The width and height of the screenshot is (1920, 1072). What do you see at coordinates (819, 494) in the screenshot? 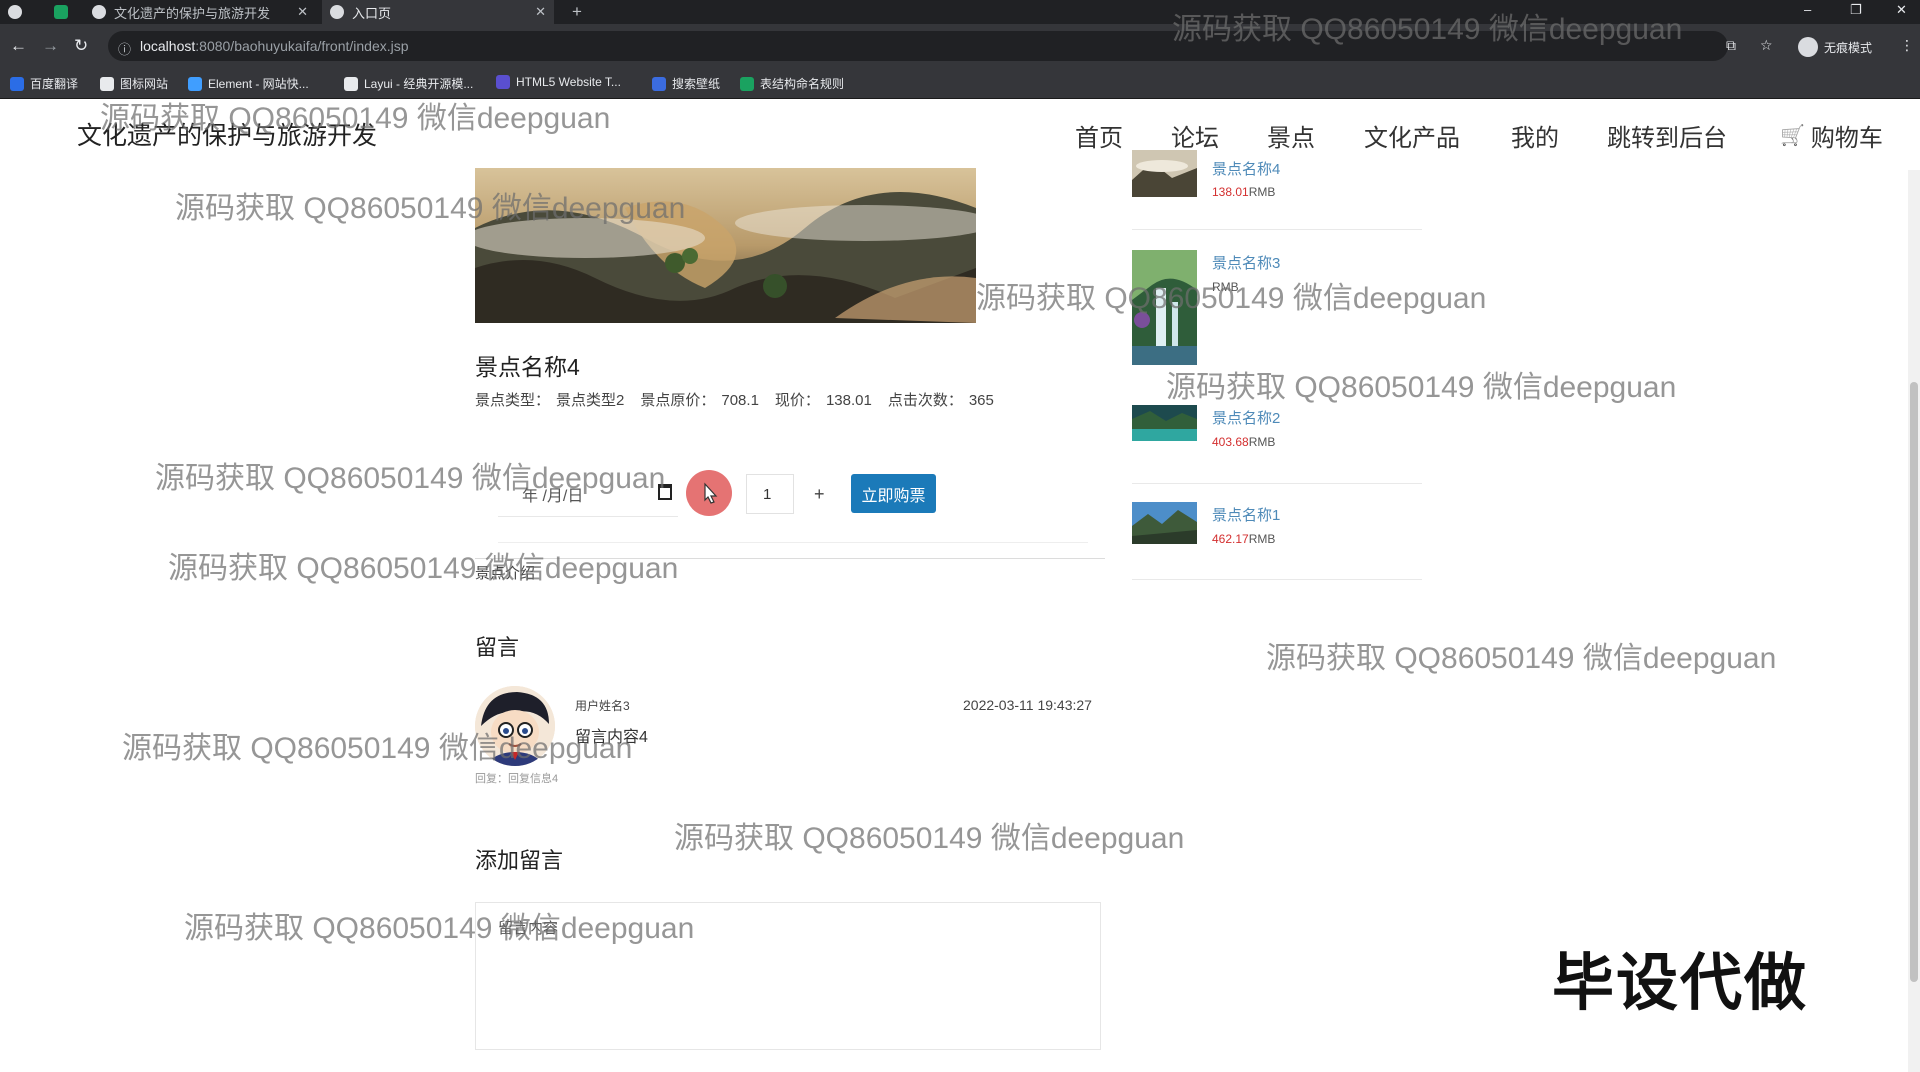
I see `quantity-plus-button: +` at bounding box center [819, 494].